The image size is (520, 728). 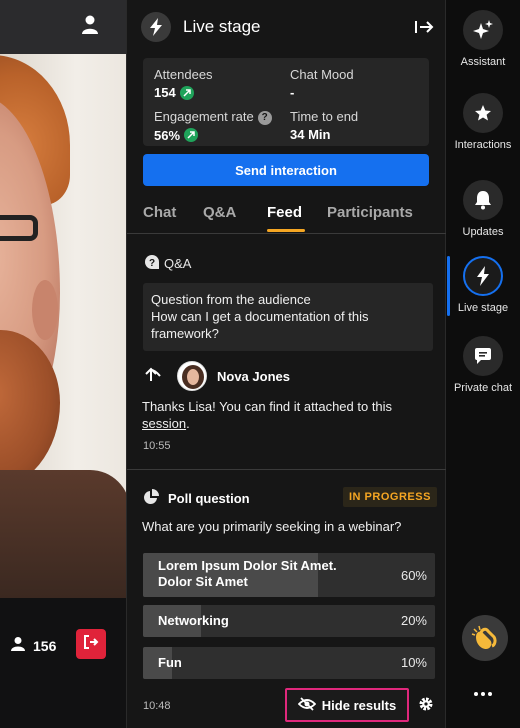 What do you see at coordinates (413, 575) in the screenshot?
I see `poll-option-percent: 60%` at bounding box center [413, 575].